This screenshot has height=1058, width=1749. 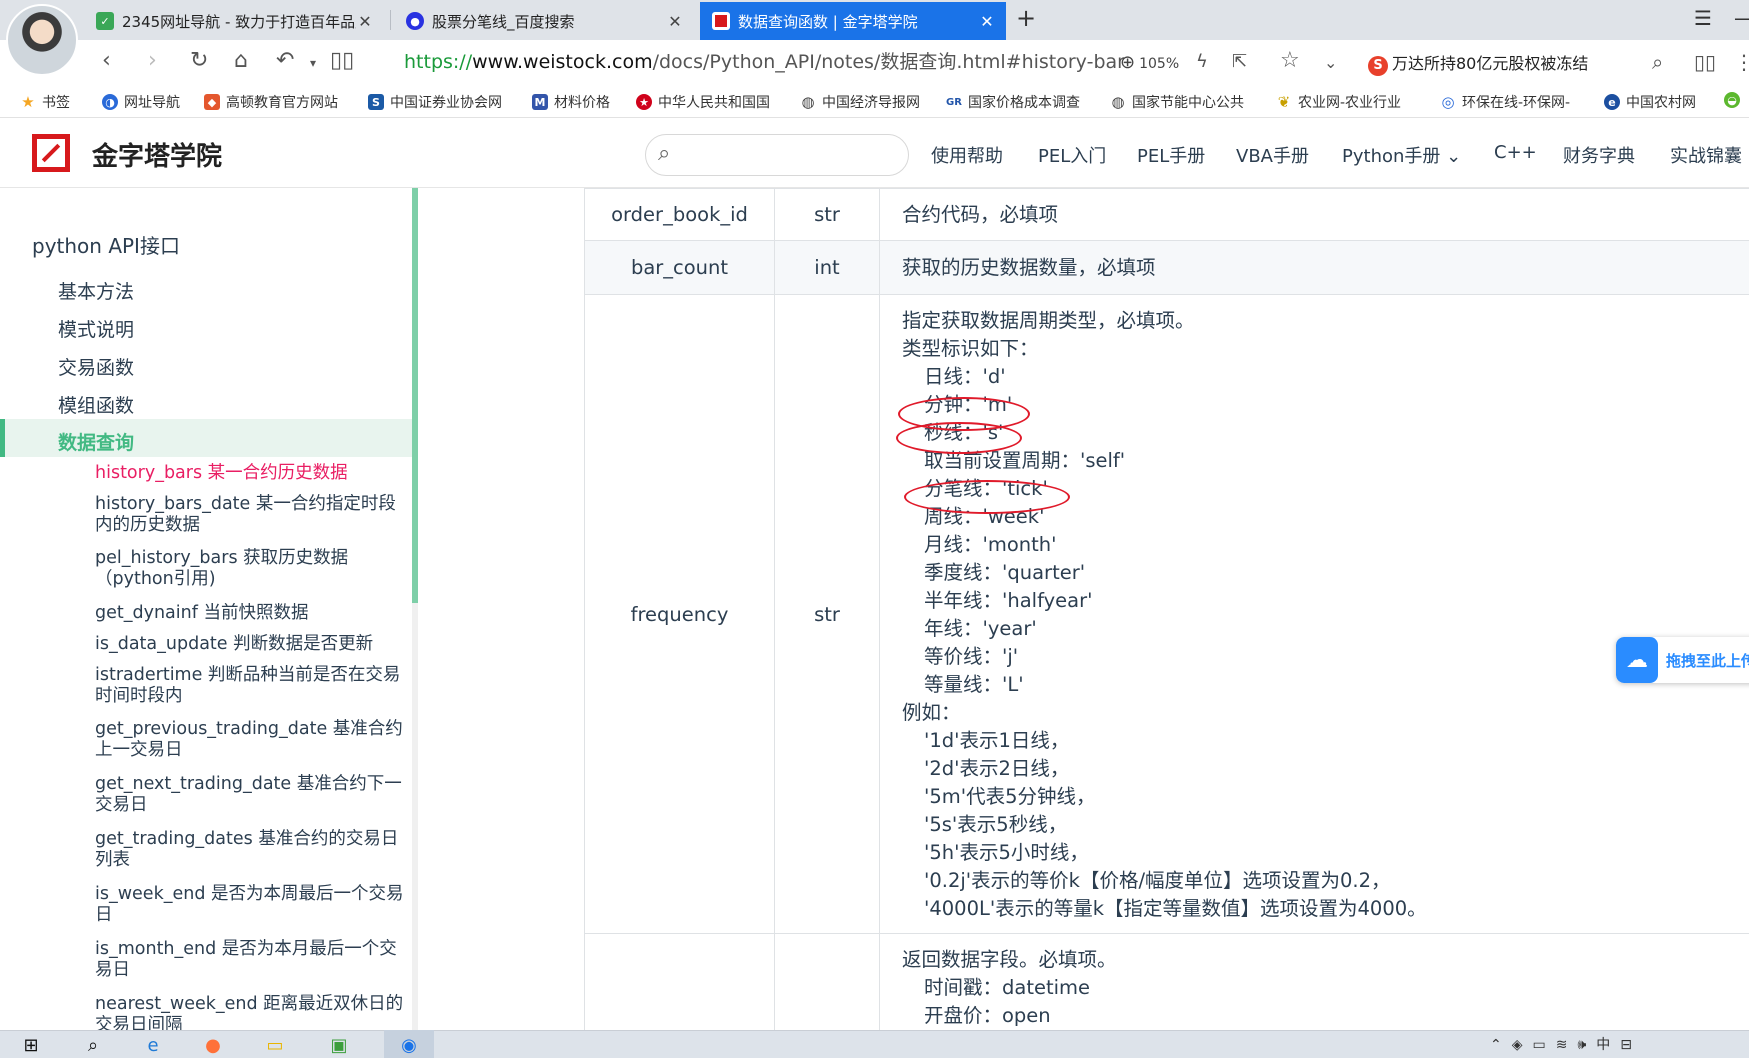 What do you see at coordinates (415, 395) in the screenshot?
I see `sidebar-scrollbar-thumb` at bounding box center [415, 395].